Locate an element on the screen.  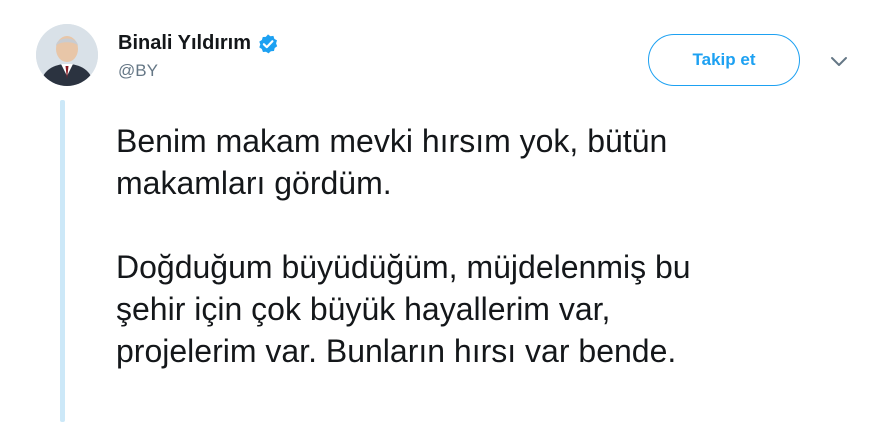
follow-button: Takip et is located at coordinates (724, 60).